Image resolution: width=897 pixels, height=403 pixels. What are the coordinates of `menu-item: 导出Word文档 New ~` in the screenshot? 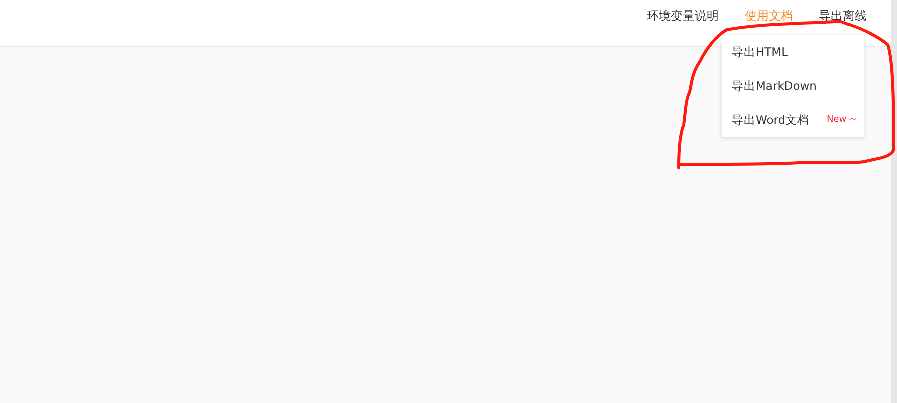 It's located at (793, 120).